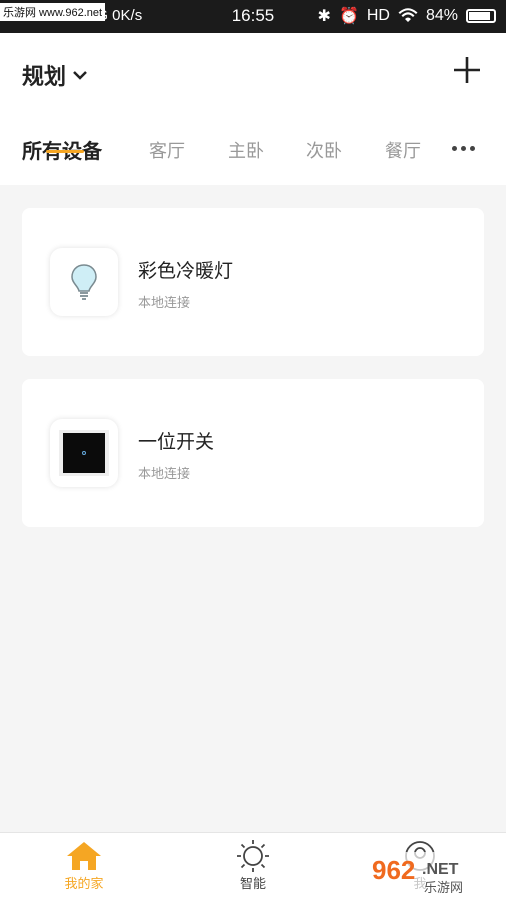  I want to click on nav-my-home: 我的家, so click(84, 865).